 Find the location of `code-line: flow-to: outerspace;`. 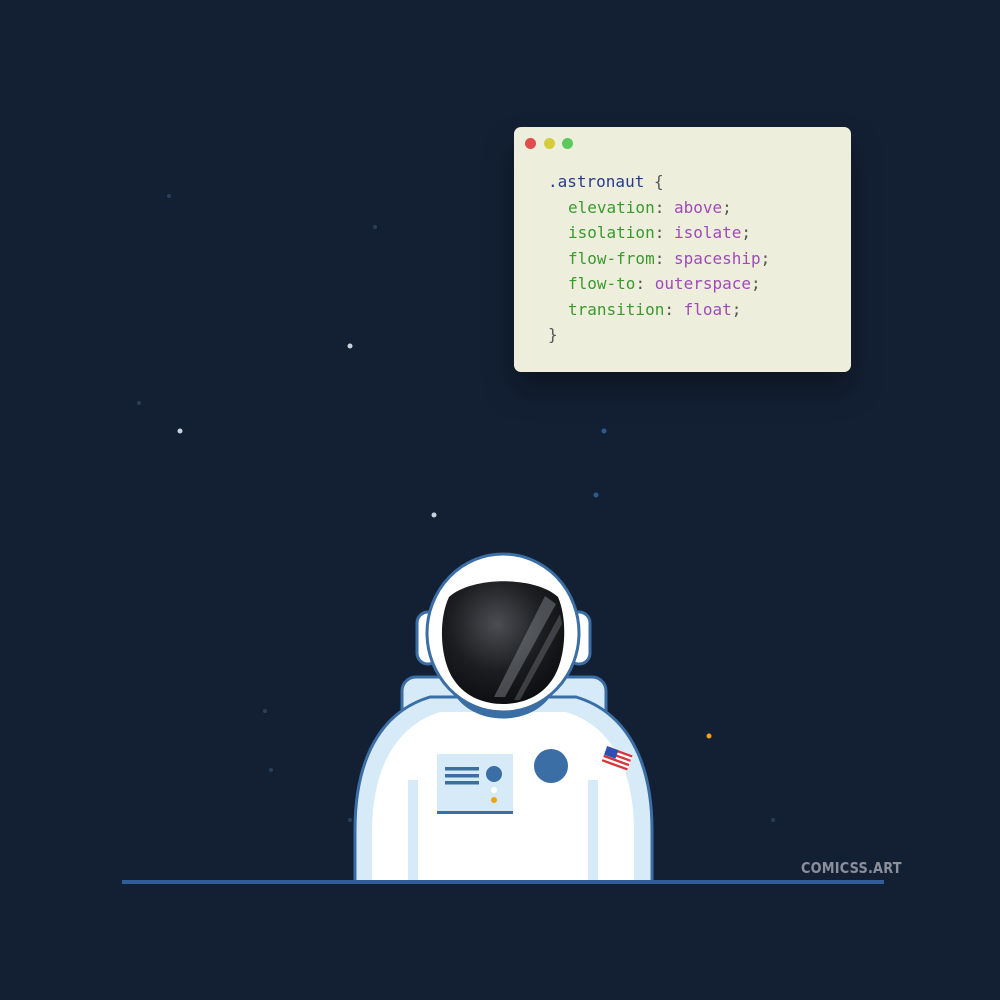

code-line: flow-to: outerspace; is located at coordinates (664, 283).